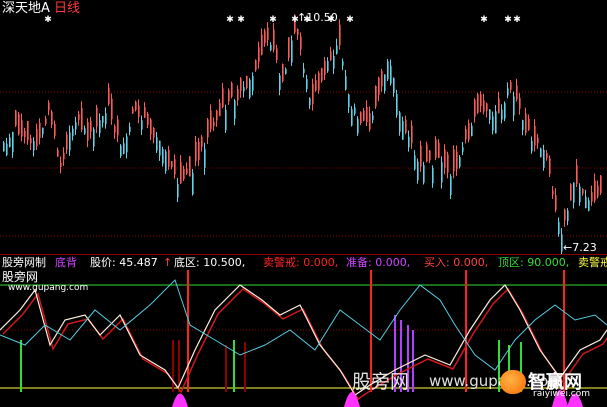 The height and width of the screenshot is (407, 607). Describe the element at coordinates (562, 394) in the screenshot. I see `logo-url: raiyiwei.com` at that location.